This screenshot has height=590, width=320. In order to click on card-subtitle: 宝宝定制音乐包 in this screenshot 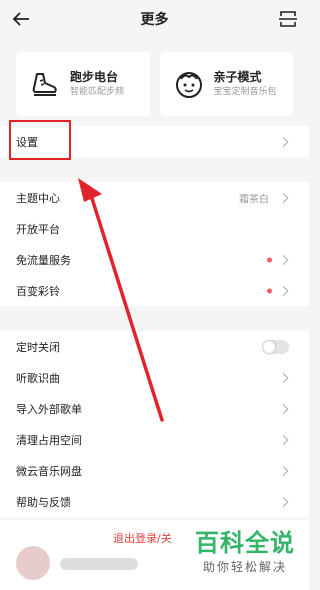, I will do `click(245, 92)`.